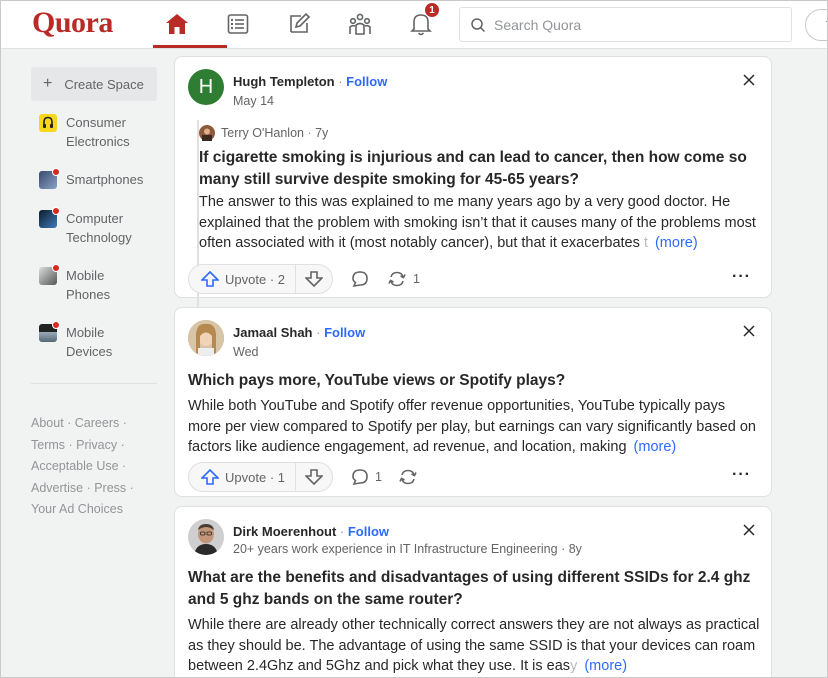 The height and width of the screenshot is (678, 828). Describe the element at coordinates (98, 141) in the screenshot. I see `space-label-line2: Electronics` at that location.